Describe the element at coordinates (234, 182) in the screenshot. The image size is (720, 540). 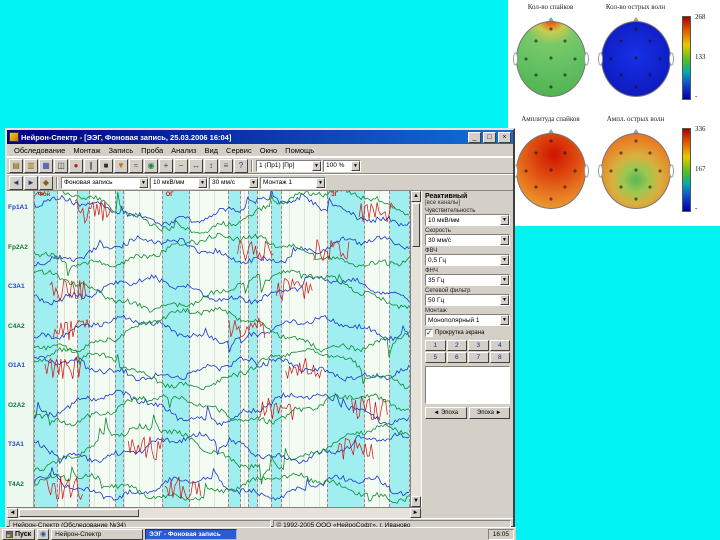
I see `speed-combo: 30 мм/с ▼` at that location.